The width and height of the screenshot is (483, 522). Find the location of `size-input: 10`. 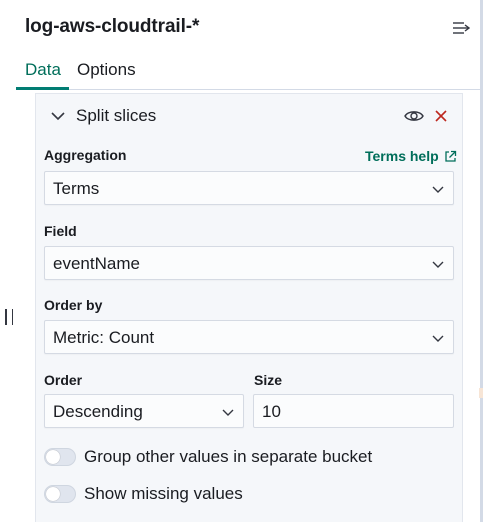

size-input: 10 is located at coordinates (353, 411).